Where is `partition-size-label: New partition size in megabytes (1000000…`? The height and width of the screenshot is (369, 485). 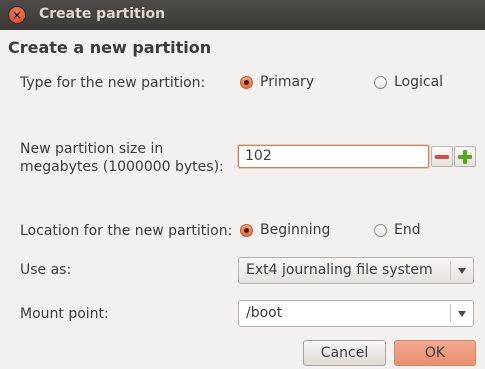 partition-size-label: New partition size in megabytes (1000000… is located at coordinates (122, 158).